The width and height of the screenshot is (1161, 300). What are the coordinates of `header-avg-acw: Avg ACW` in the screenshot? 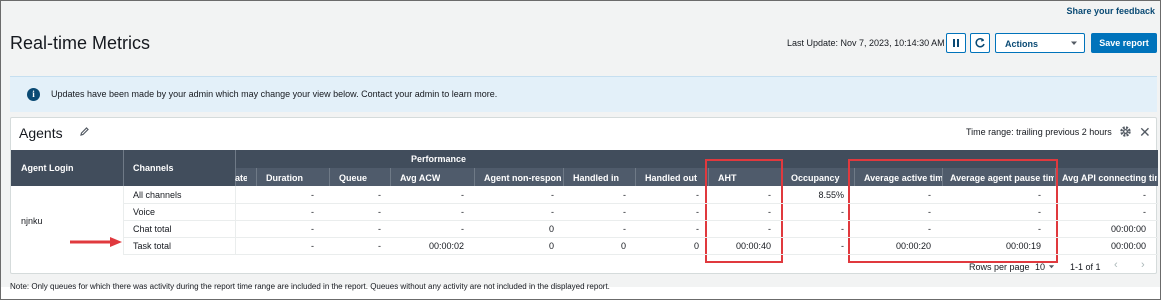 It's located at (420, 178).